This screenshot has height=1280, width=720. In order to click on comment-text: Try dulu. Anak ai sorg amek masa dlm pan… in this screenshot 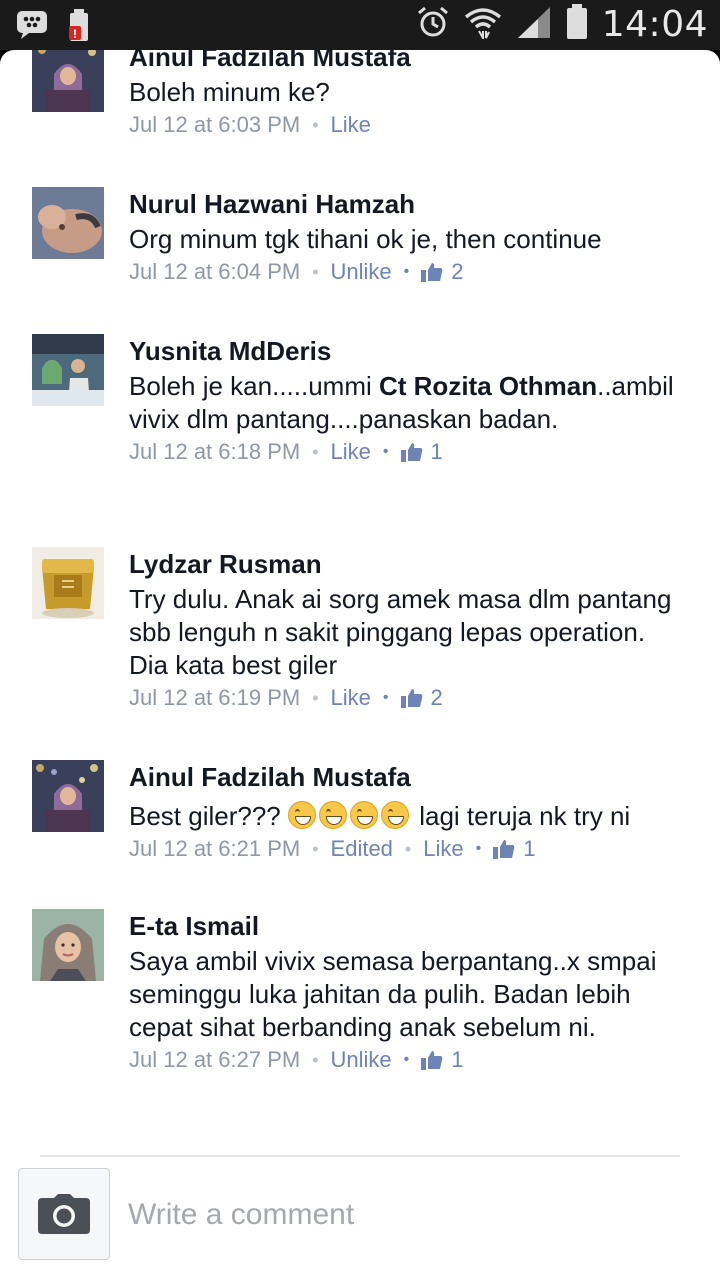, I will do `click(400, 632)`.